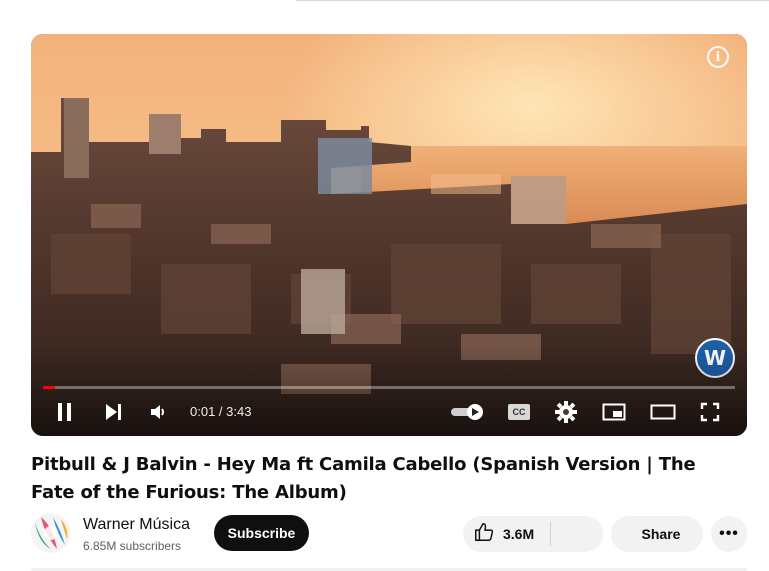 The image size is (769, 571). Describe the element at coordinates (718, 57) in the screenshot. I see `info-icon: i` at that location.